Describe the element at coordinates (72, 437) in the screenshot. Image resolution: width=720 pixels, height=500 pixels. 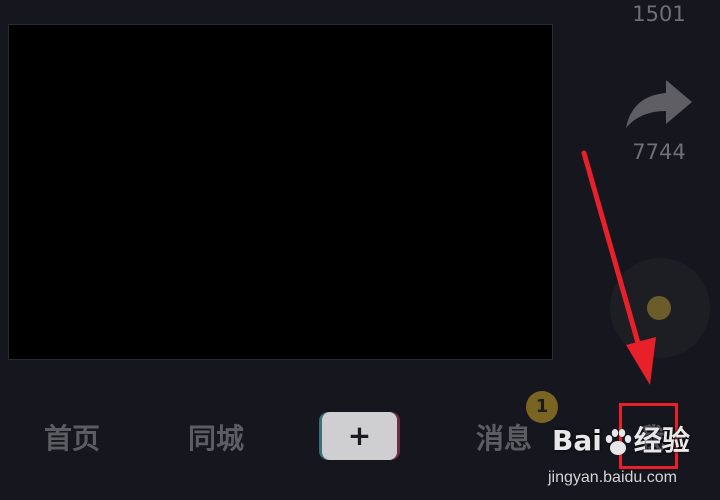
I see `tab-home: 首页` at that location.